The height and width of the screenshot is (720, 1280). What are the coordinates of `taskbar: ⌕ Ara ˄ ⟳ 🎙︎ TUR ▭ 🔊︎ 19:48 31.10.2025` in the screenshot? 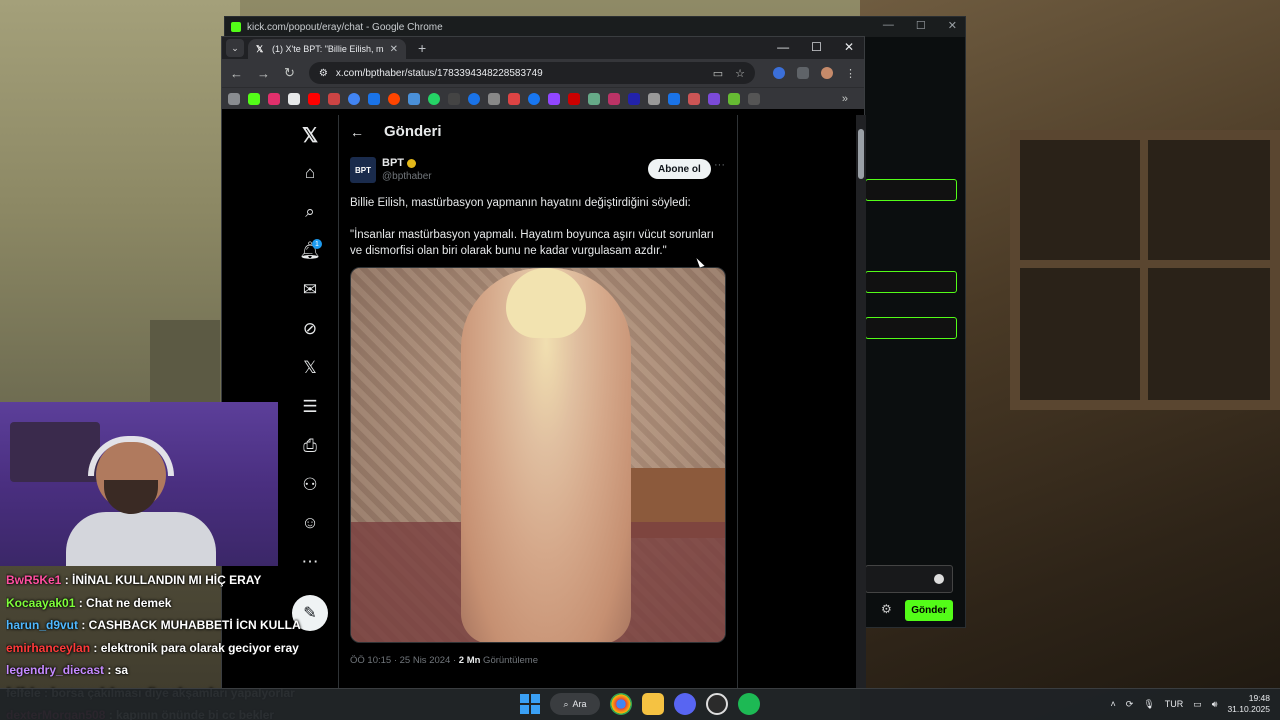 It's located at (640, 704).